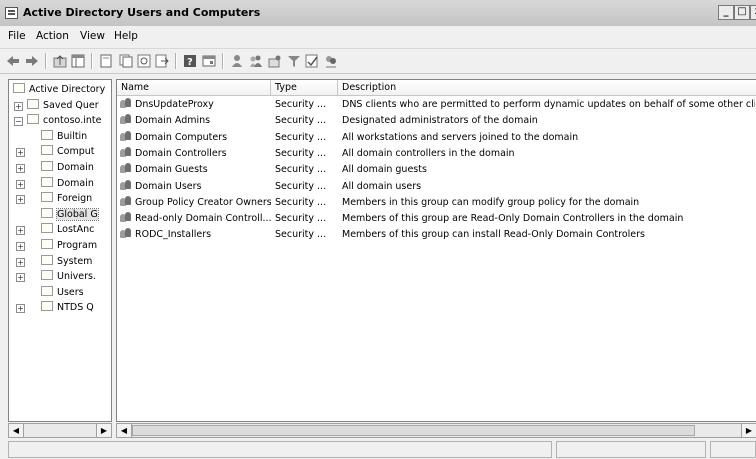 This screenshot has width=756, height=459. What do you see at coordinates (59, 90) in the screenshot?
I see `tree-node: Active Directory` at bounding box center [59, 90].